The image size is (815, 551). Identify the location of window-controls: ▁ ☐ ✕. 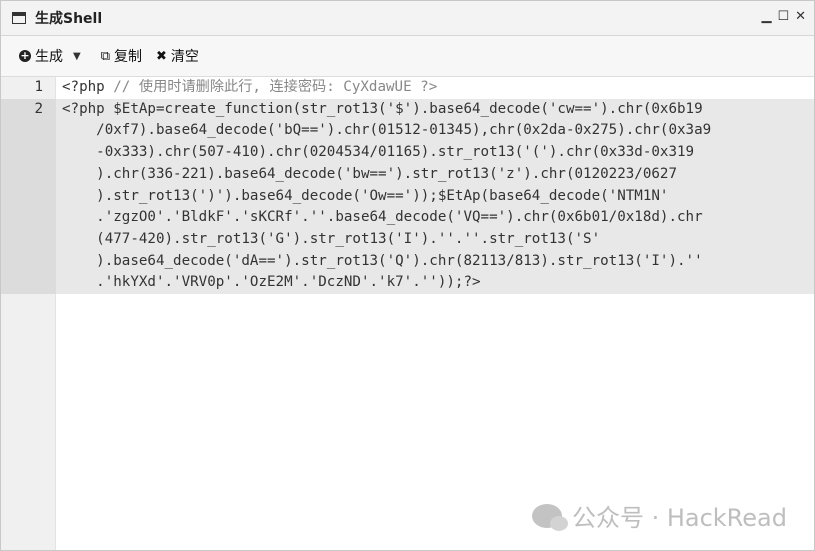
(783, 17).